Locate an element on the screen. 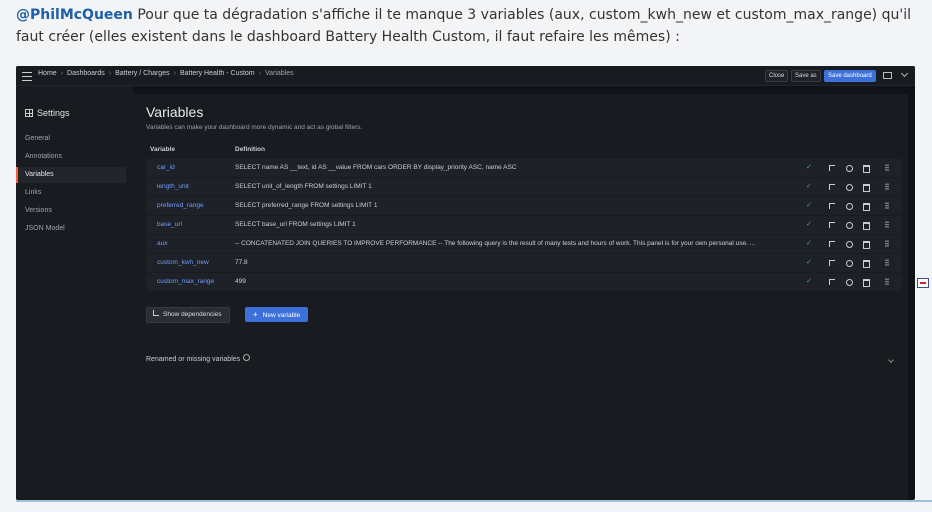 Image resolution: width=932 pixels, height=512 pixels. plus-icon: + is located at coordinates (255, 314).